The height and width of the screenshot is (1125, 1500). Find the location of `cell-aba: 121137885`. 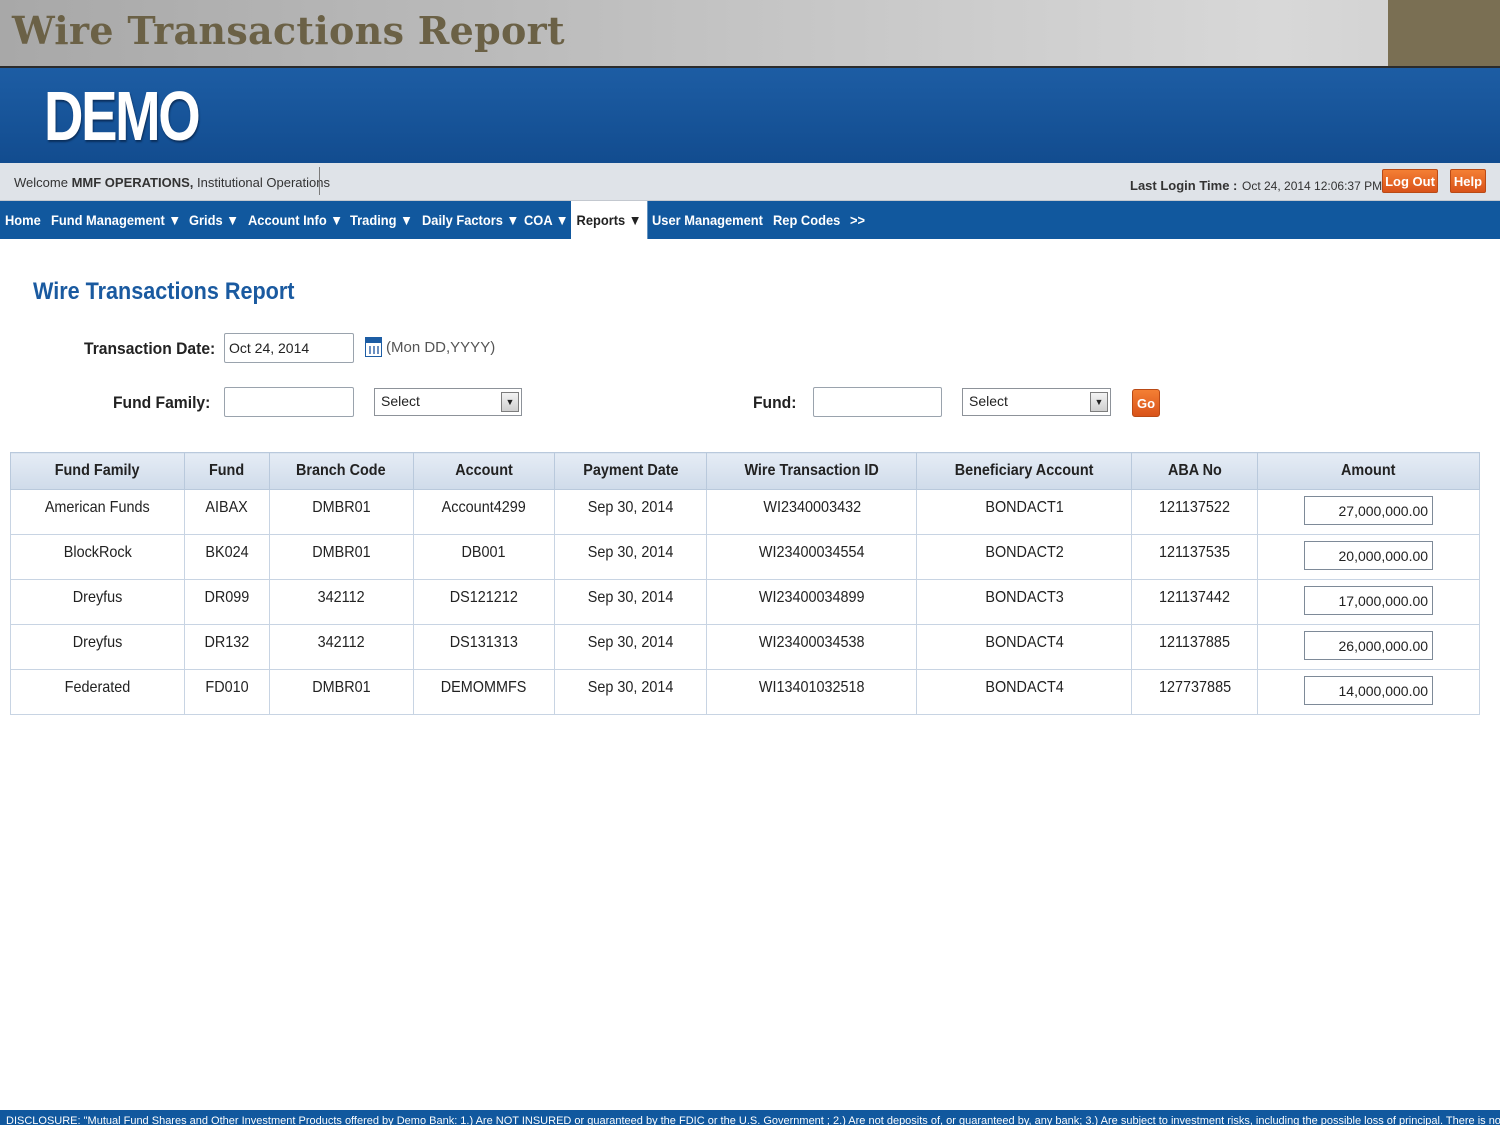

cell-aba: 121137885 is located at coordinates (1195, 647).